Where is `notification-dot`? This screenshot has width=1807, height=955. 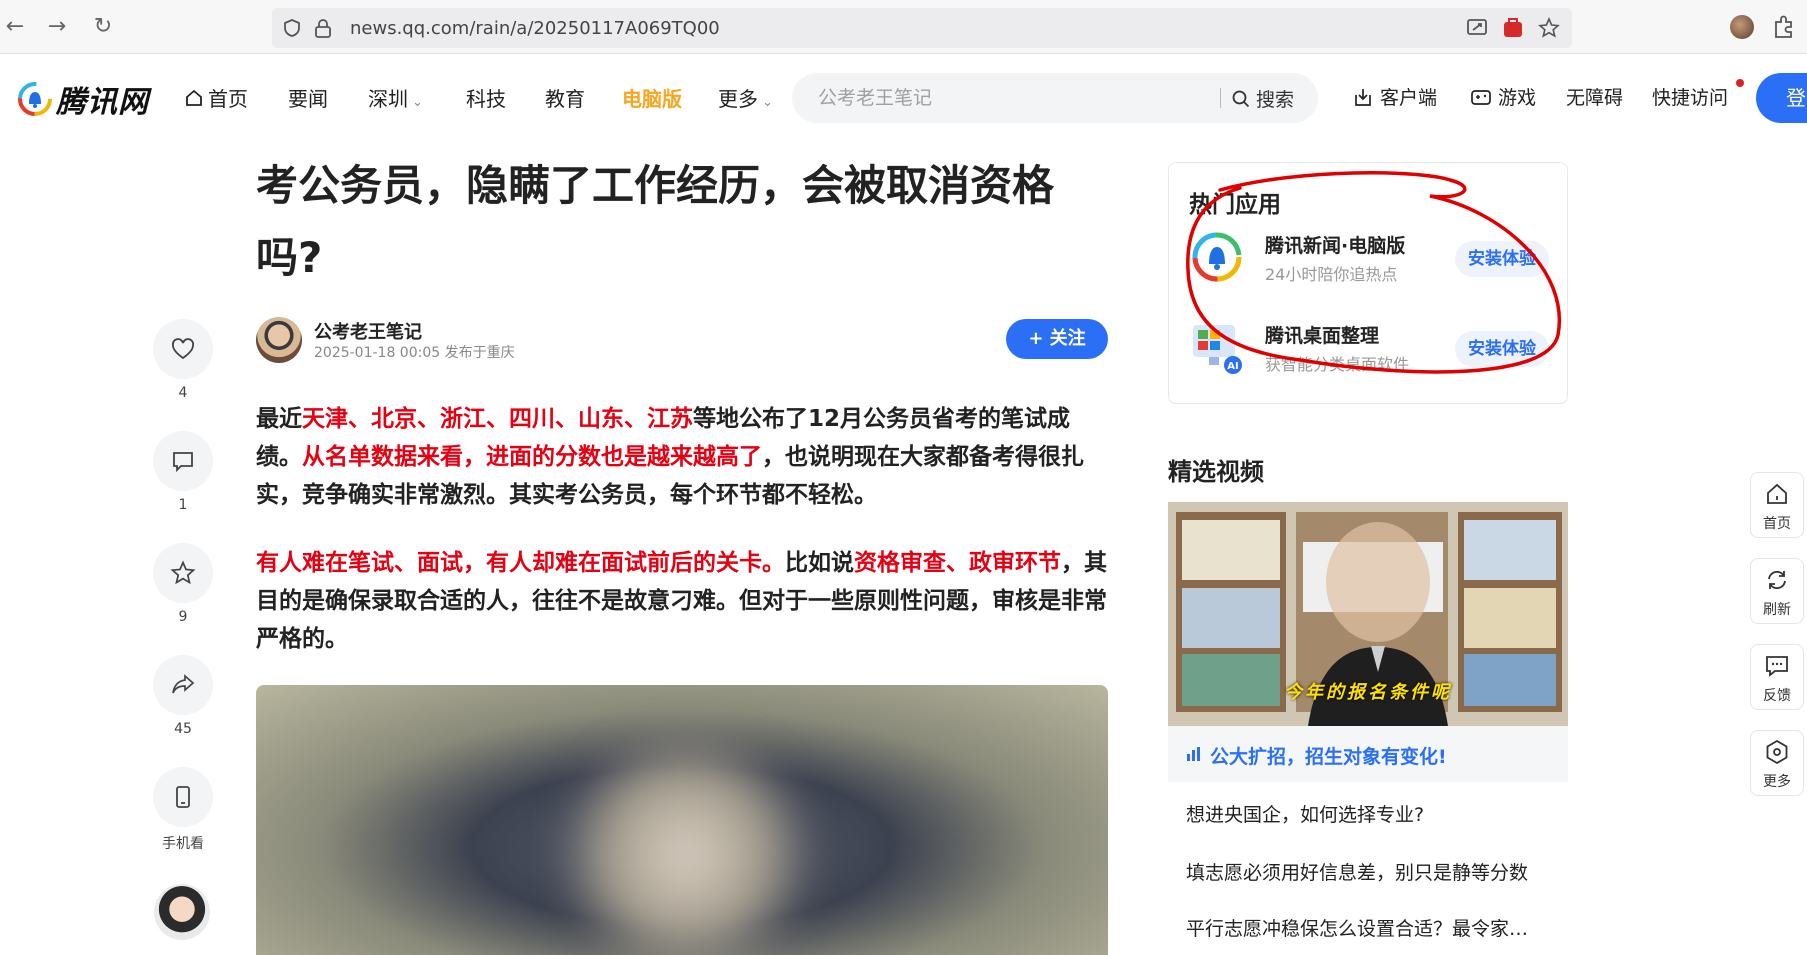
notification-dot is located at coordinates (1740, 83).